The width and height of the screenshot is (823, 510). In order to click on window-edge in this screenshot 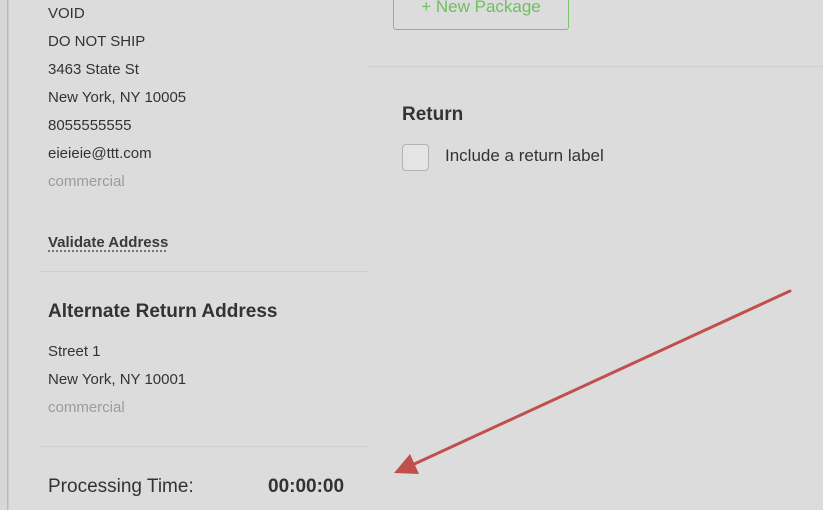, I will do `click(4, 255)`.